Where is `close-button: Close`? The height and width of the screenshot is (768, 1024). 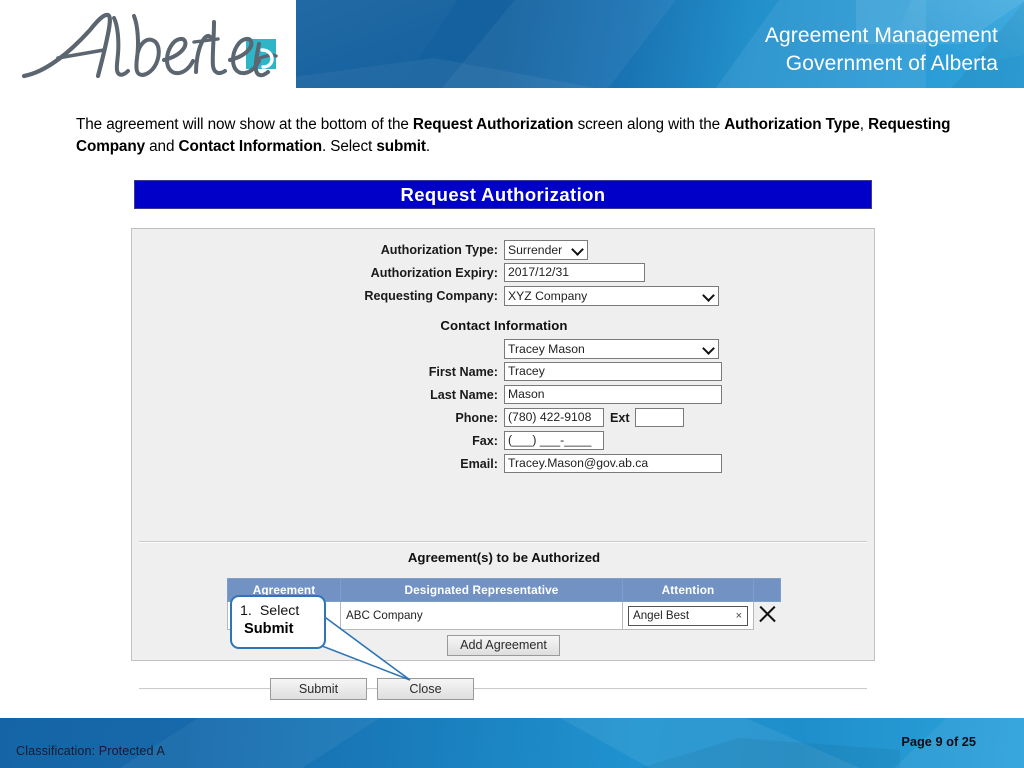 close-button: Close is located at coordinates (425, 689).